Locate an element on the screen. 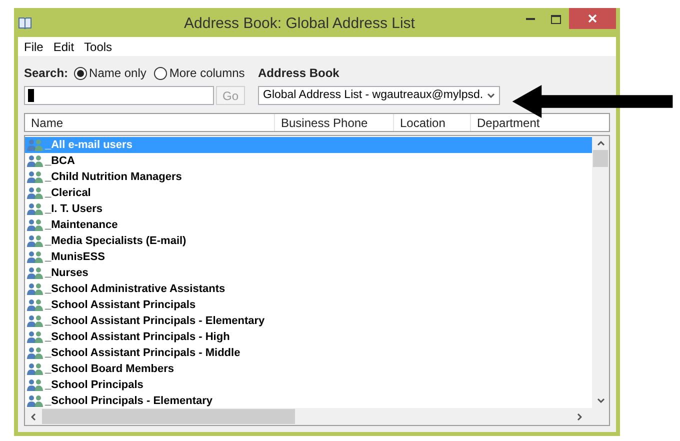 The width and height of the screenshot is (680, 441). menu-item: Tools is located at coordinates (98, 47).